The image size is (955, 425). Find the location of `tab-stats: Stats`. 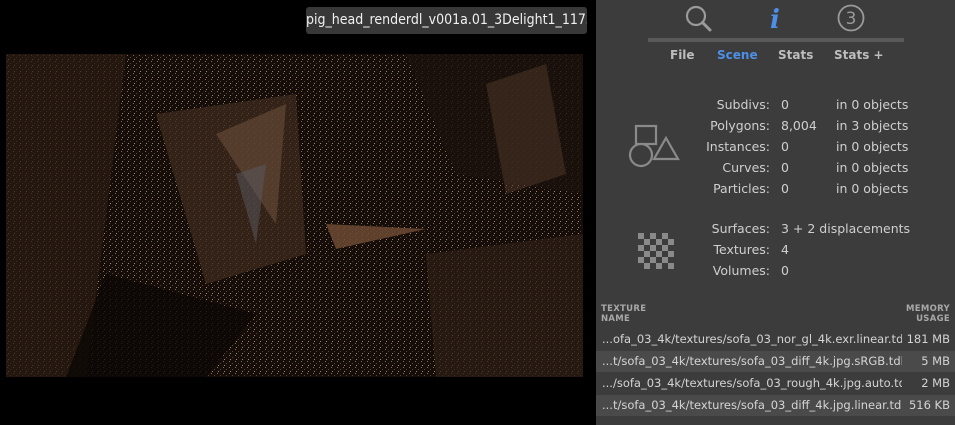

tab-stats: Stats is located at coordinates (795, 55).